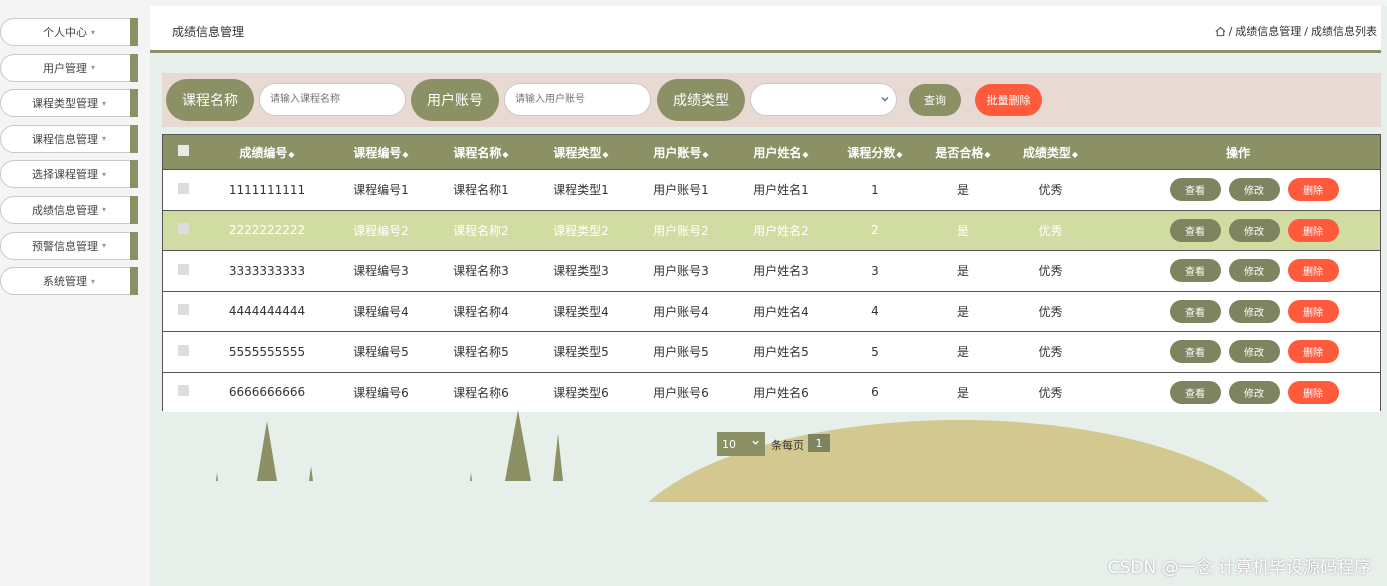  I want to click on table-cell: 课程名称2, so click(481, 230).